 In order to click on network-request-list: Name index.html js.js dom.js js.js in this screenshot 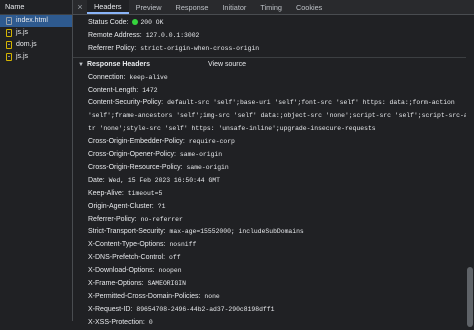, I will do `click(36, 160)`.